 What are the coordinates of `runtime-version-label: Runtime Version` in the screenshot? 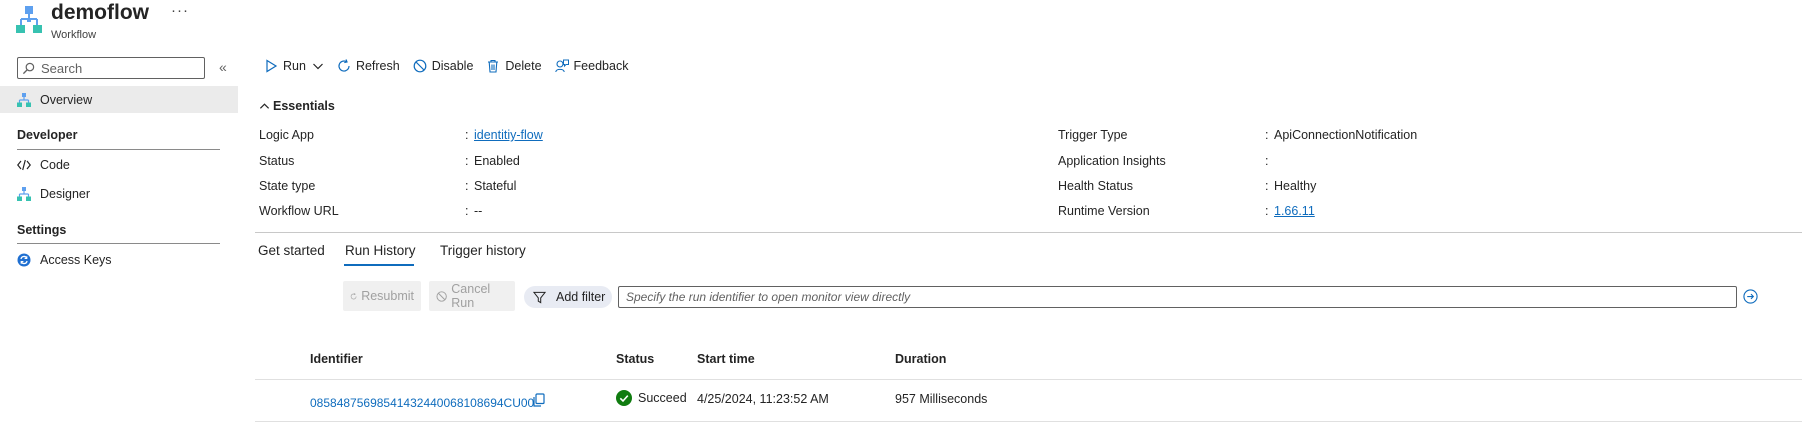 It's located at (1104, 211).